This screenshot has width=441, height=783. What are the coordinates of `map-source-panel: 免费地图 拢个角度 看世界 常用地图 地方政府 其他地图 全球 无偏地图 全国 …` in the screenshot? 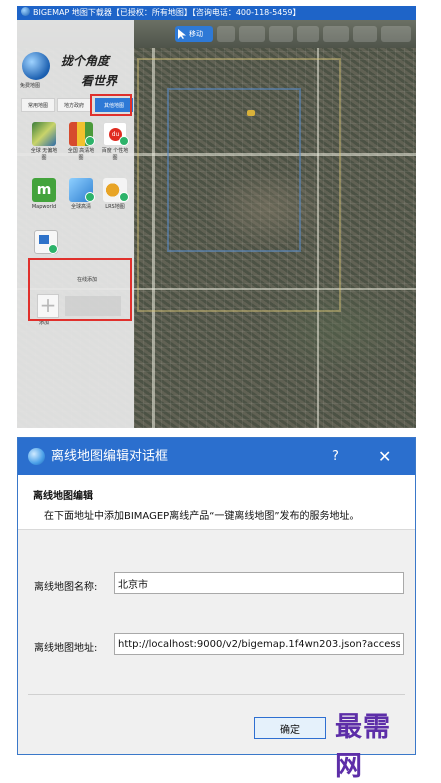 It's located at (75, 224).